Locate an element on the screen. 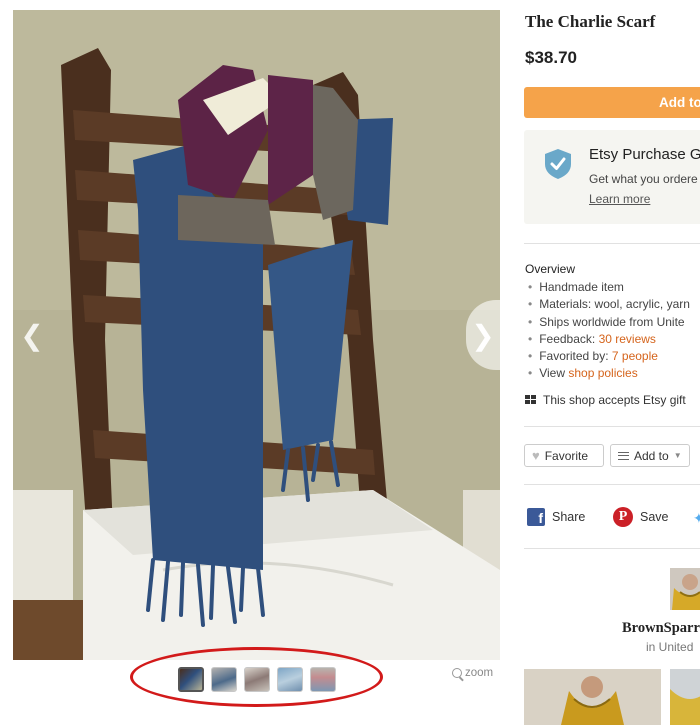 The width and height of the screenshot is (700, 725). purchase-protection-title: Etsy Purchase G is located at coordinates (644, 154).